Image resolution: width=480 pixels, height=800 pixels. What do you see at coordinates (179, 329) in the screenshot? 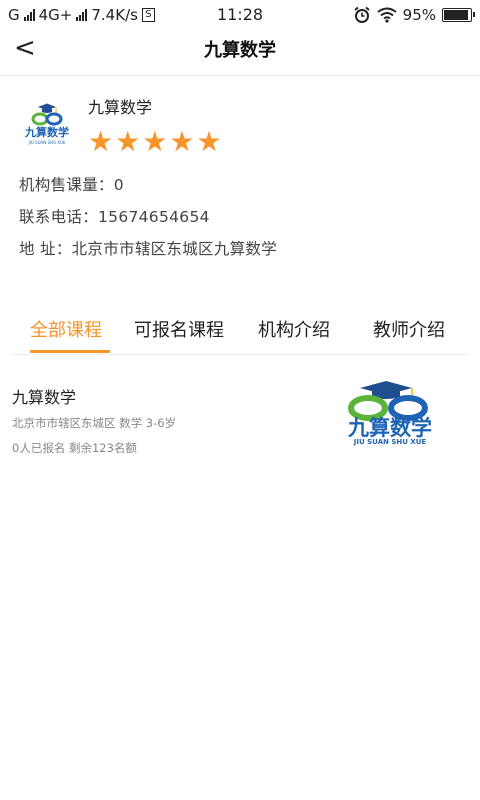
I see `tab-enrollable-courses: 可报名课程` at bounding box center [179, 329].